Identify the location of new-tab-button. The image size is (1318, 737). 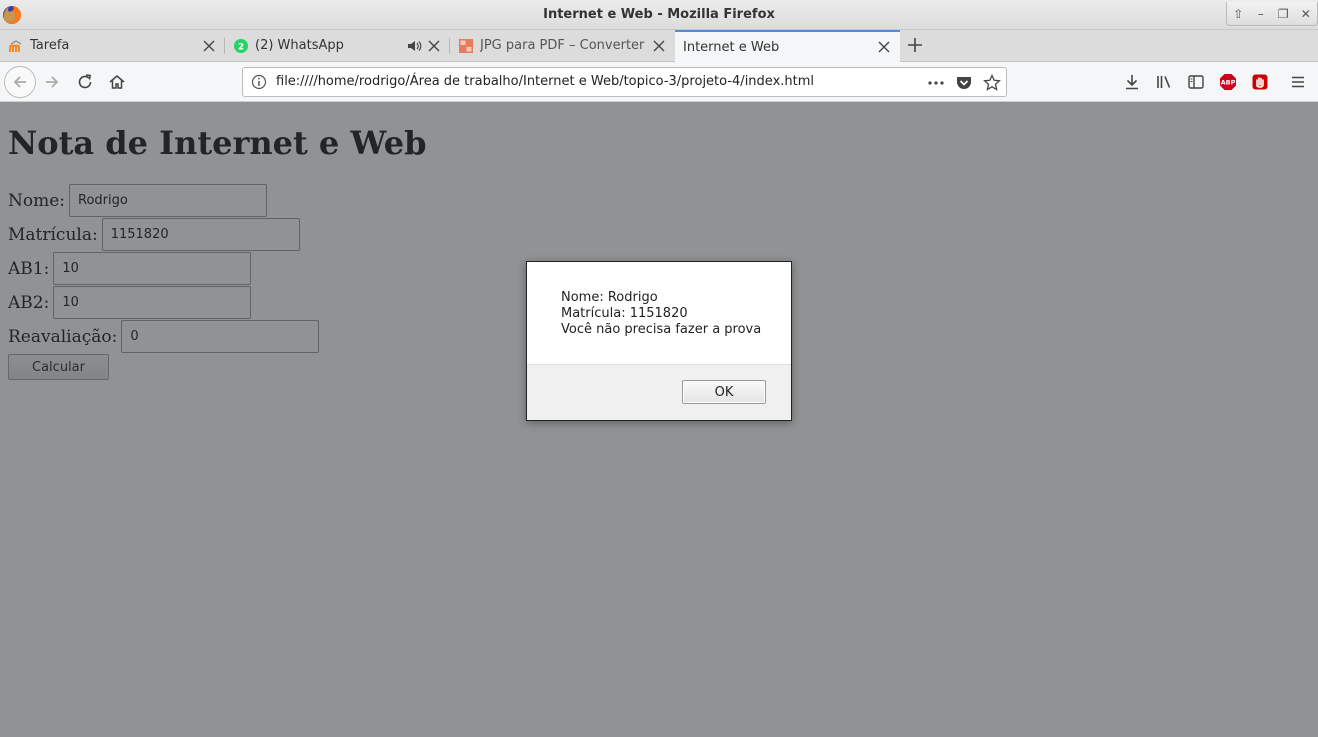
(915, 46).